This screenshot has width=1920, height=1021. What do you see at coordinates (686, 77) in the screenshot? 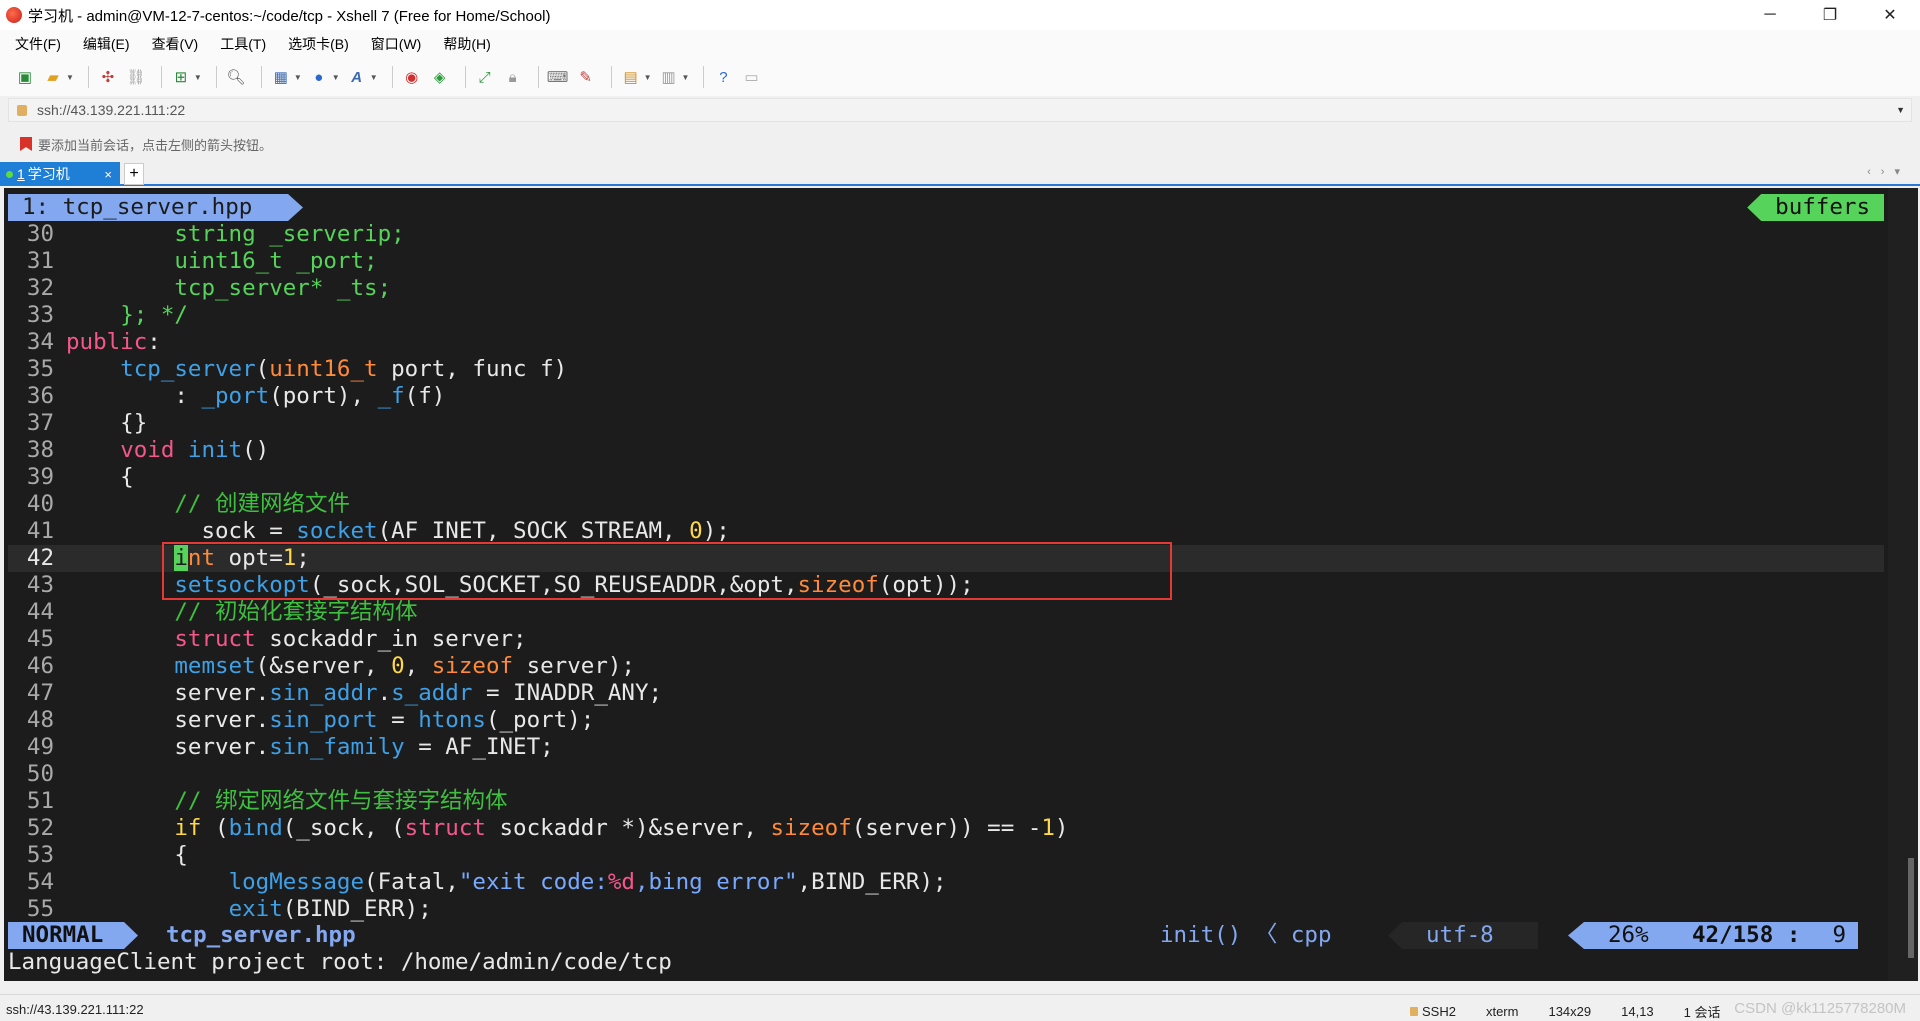
I see `layout-dropdown-icon: ▼` at bounding box center [686, 77].